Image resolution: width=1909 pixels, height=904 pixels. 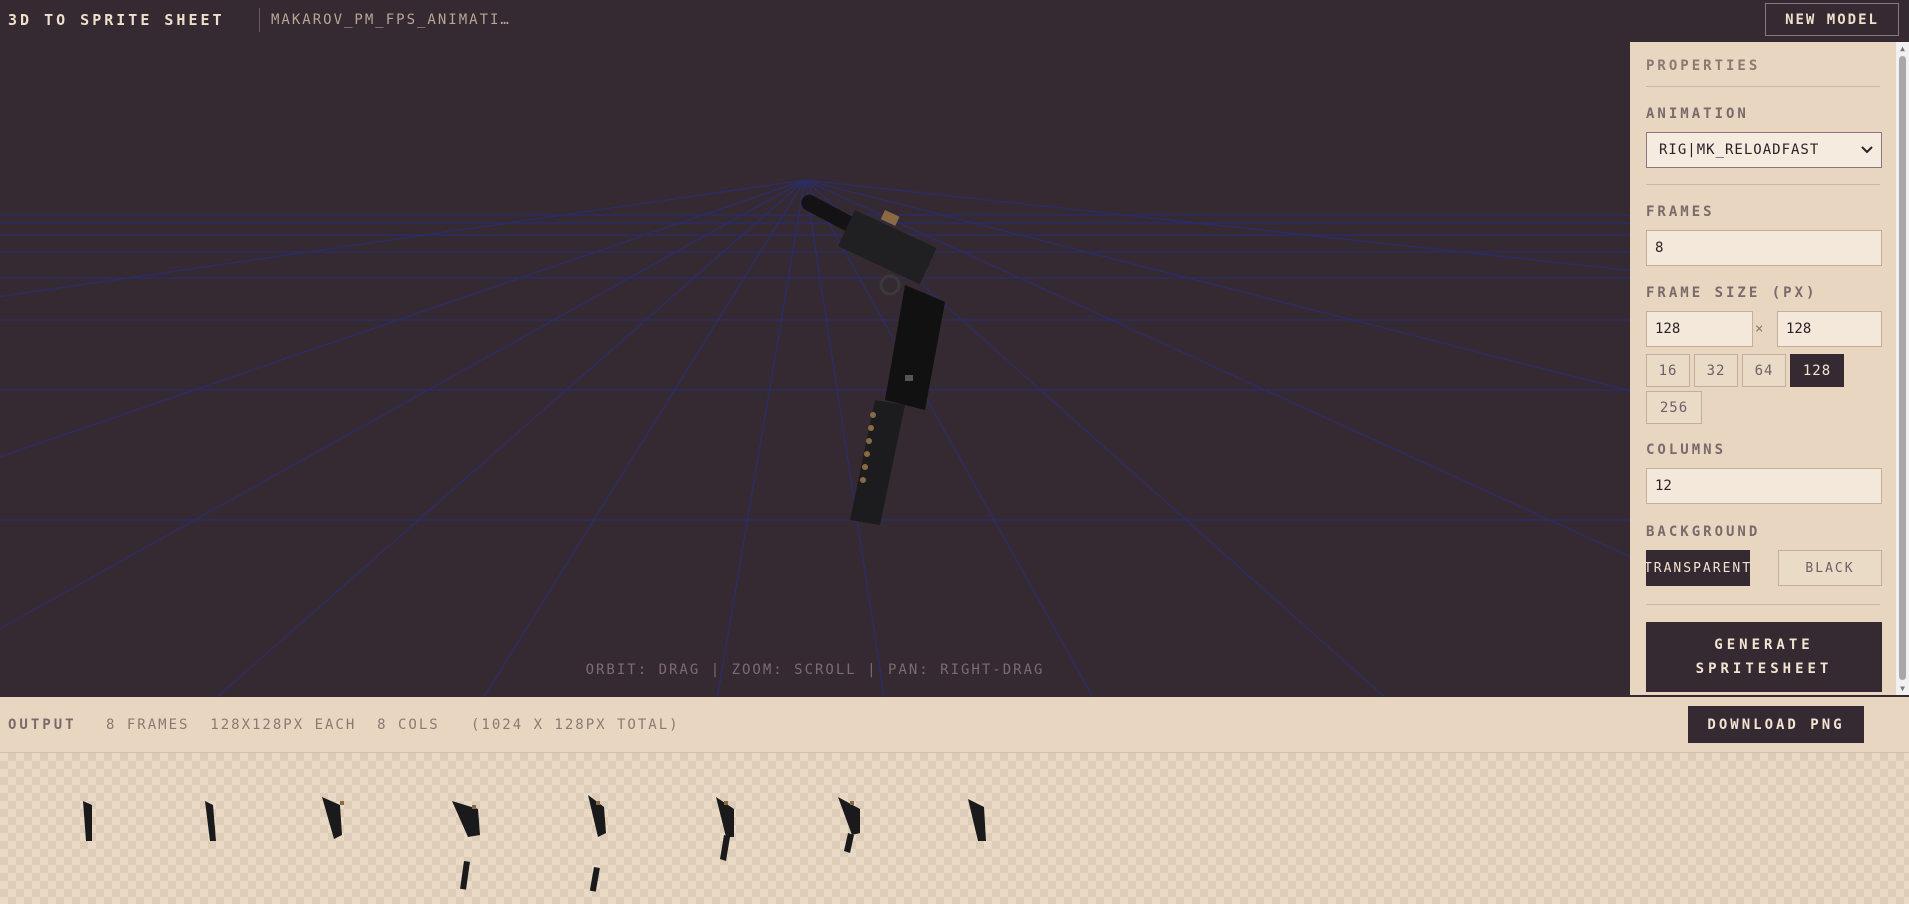 What do you see at coordinates (1739, 150) in the screenshot?
I see `animation-selected-value: RIG|MK_RELOADFAST` at bounding box center [1739, 150].